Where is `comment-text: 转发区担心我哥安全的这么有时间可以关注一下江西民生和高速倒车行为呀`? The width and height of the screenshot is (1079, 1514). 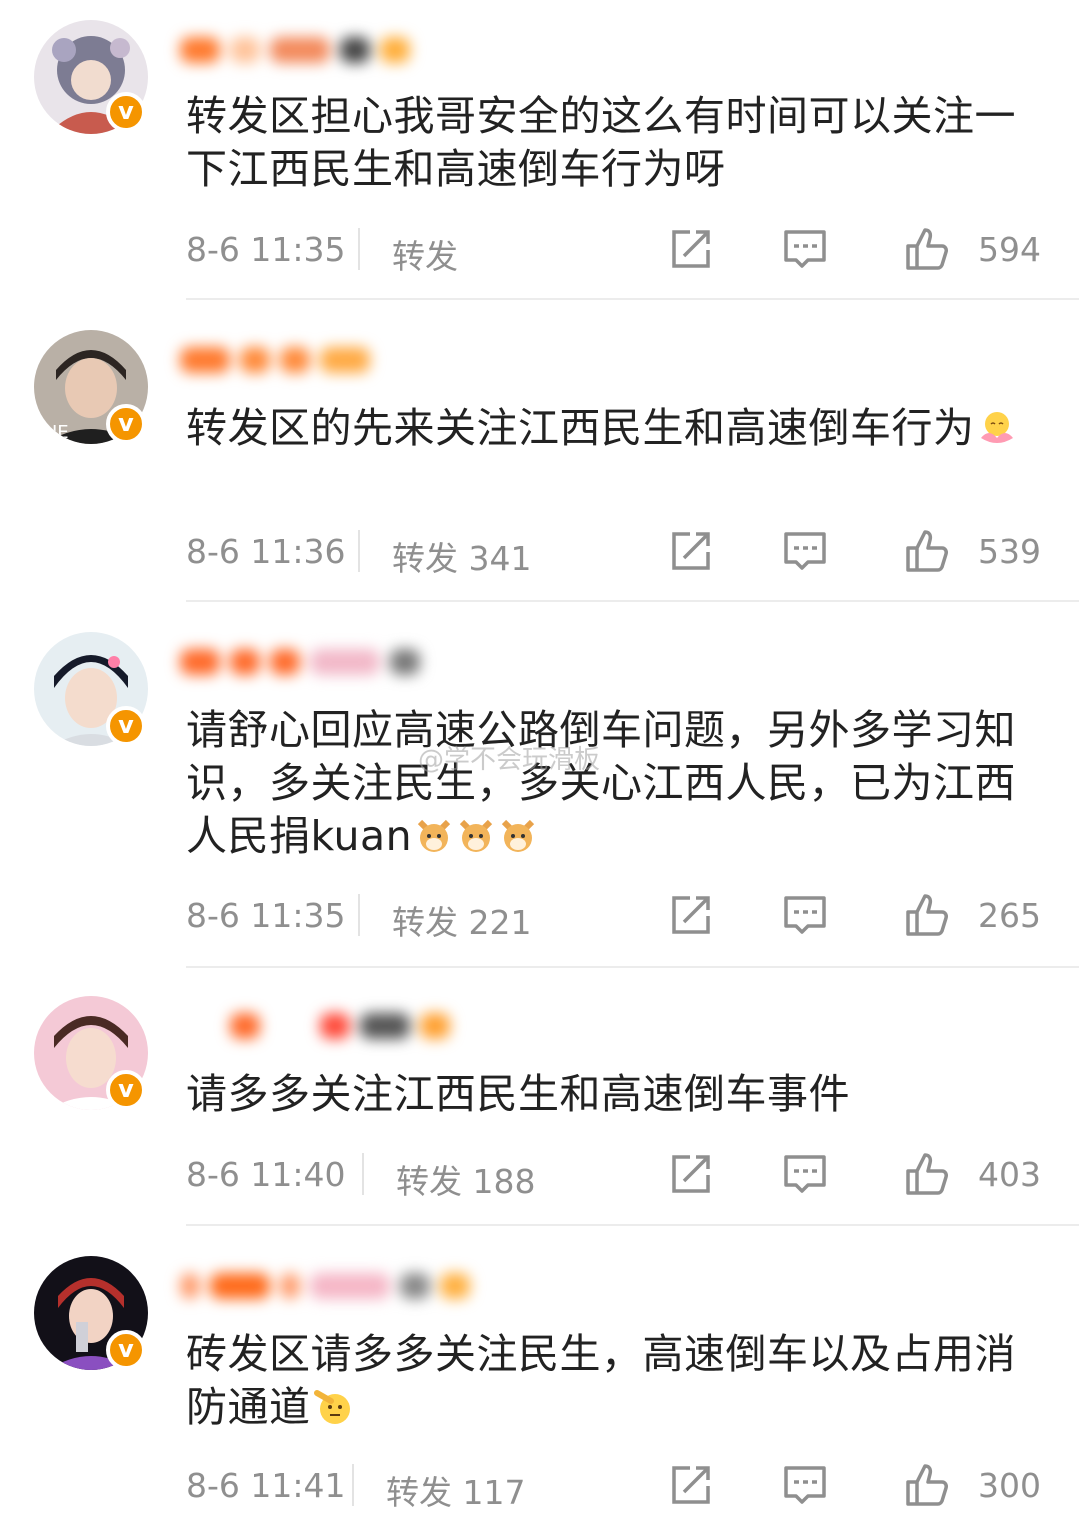 comment-text: 转发区担心我哥安全的这么有时间可以关注一下江西民生和高速倒车行为呀 is located at coordinates (601, 142).